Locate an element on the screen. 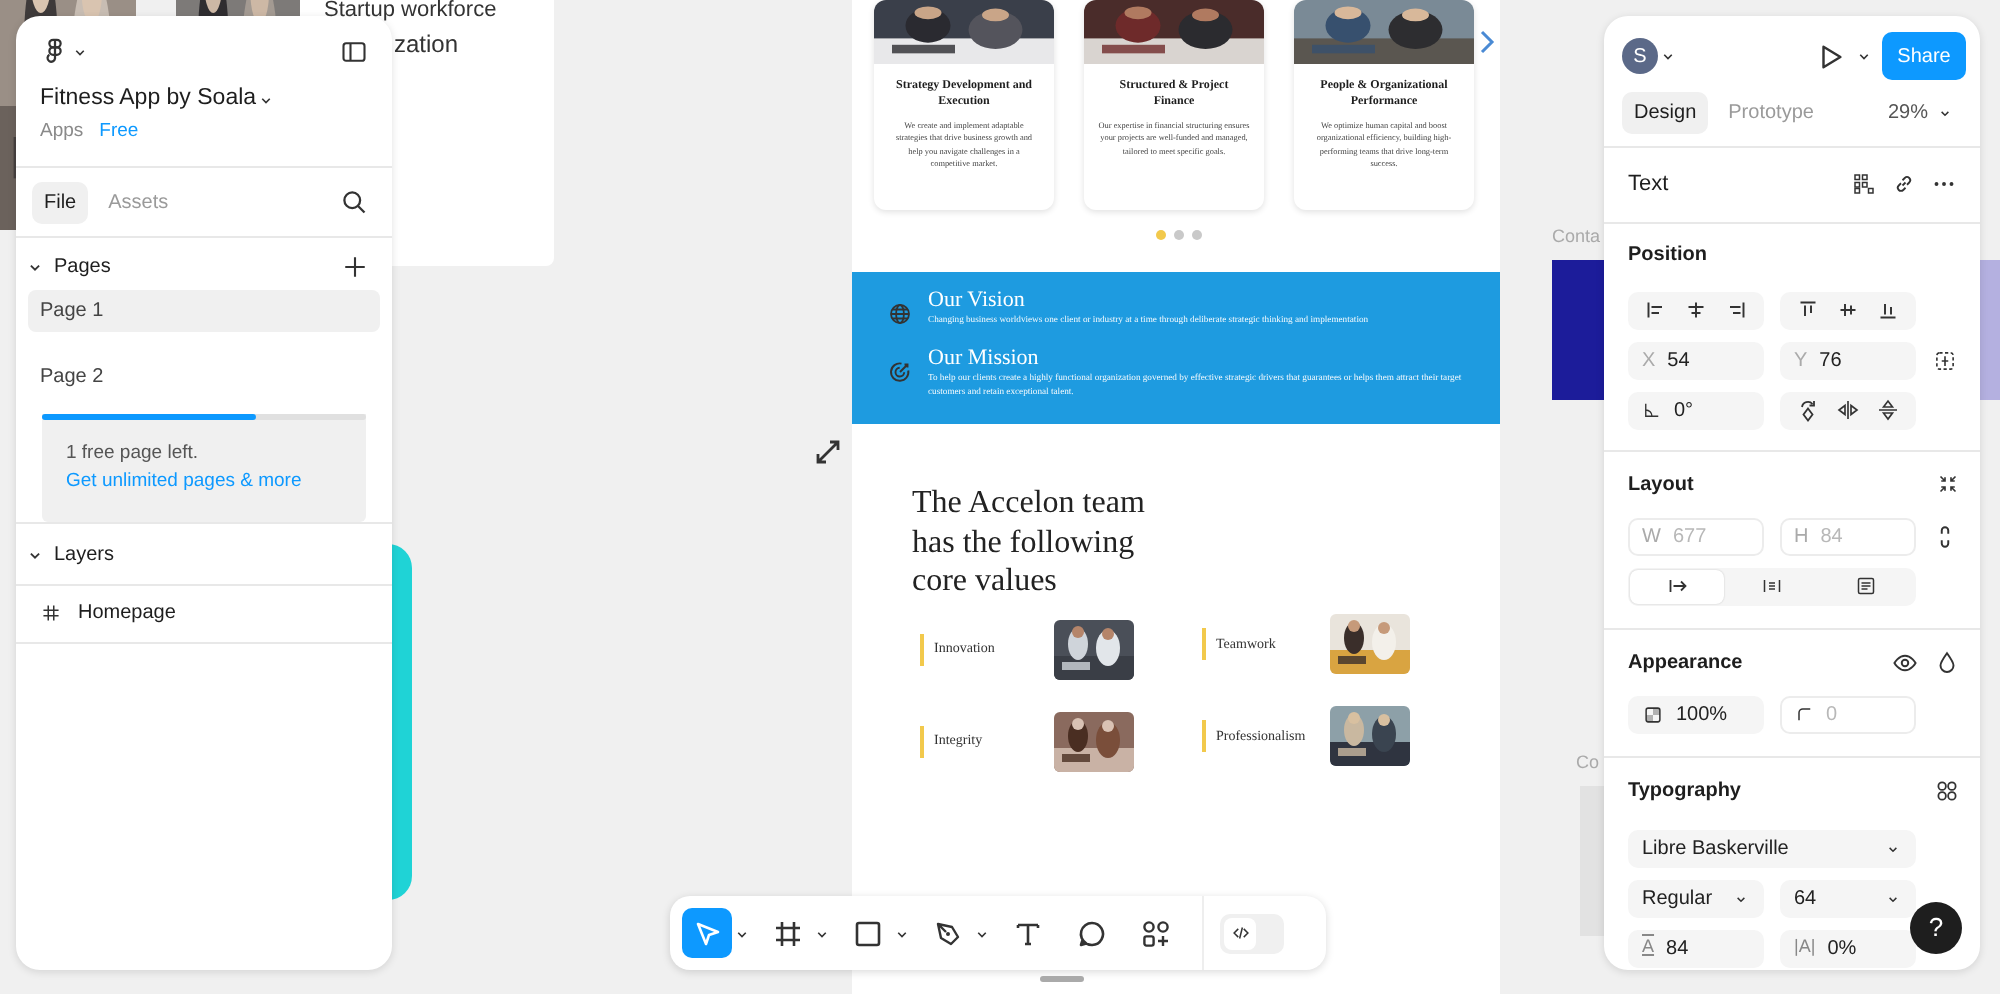  upgrade-message: 1 free page left. is located at coordinates (133, 453).